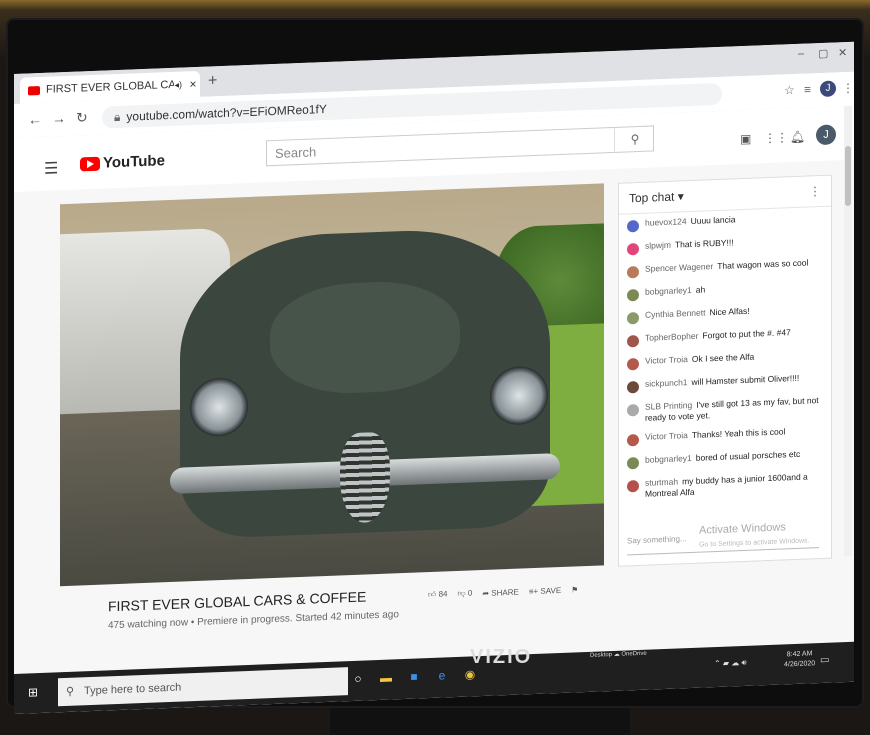 This screenshot has width=870, height=735. What do you see at coordinates (738, 433) in the screenshot?
I see `chat-text: Thanks! Yeah this is cool` at bounding box center [738, 433].